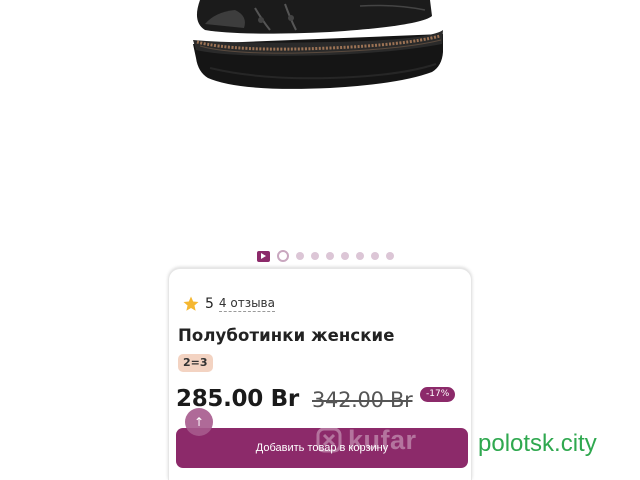  What do you see at coordinates (322, 448) in the screenshot?
I see `add-to-cart-button: Добавить товар в корзину` at bounding box center [322, 448].